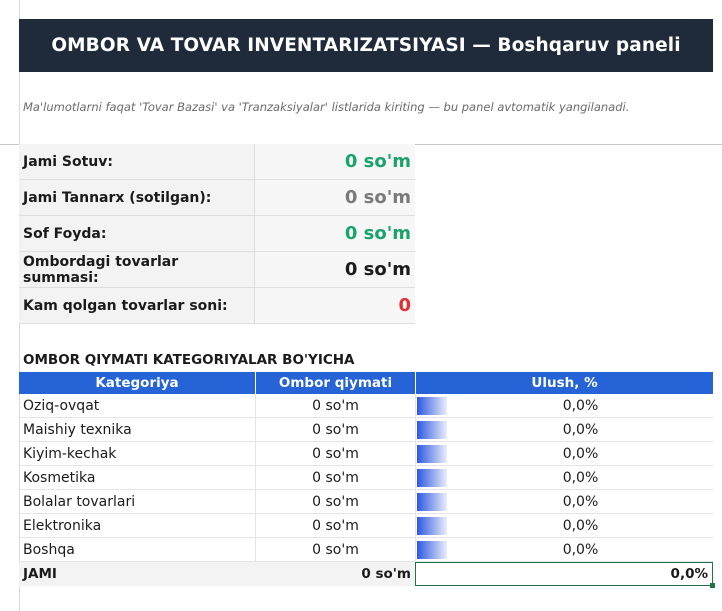  Describe the element at coordinates (335, 383) in the screenshot. I see `header-cell-stock-value: Ombor qiymati` at that location.